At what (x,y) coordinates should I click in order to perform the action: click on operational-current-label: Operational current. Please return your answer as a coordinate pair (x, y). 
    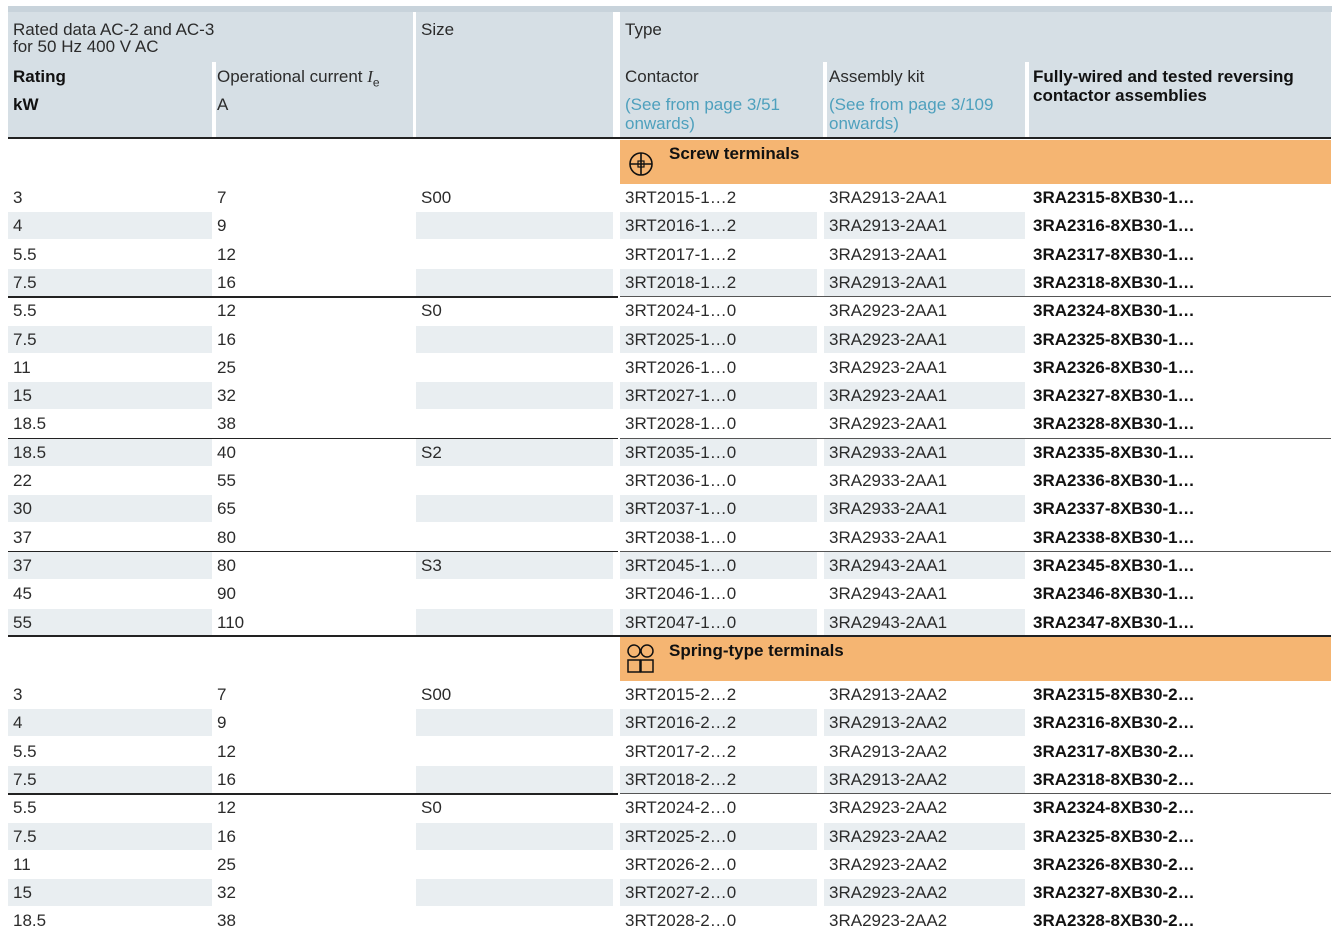
    Looking at the image, I should click on (292, 76).